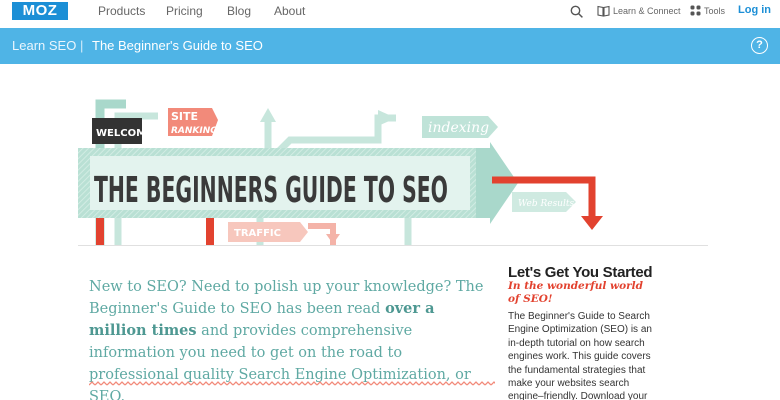 This screenshot has height=400, width=780. I want to click on ranking-label: RANKING, so click(194, 131).